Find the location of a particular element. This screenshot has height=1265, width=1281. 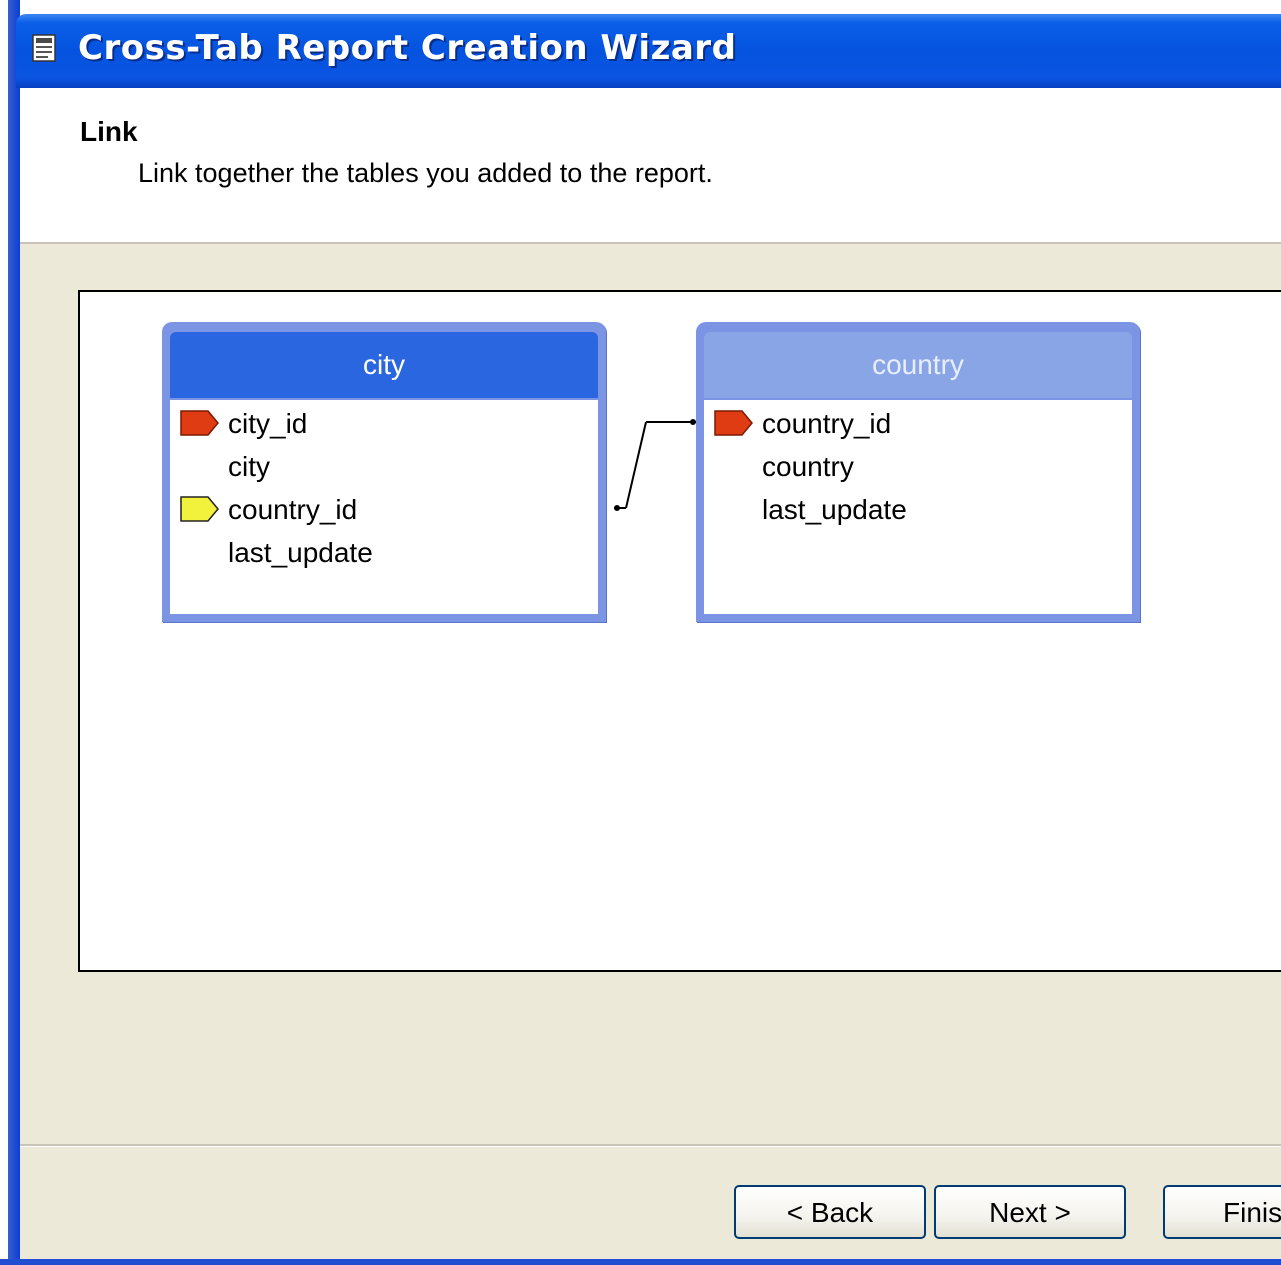

table-city: city city_id city country_id last_update is located at coordinates (384, 472).